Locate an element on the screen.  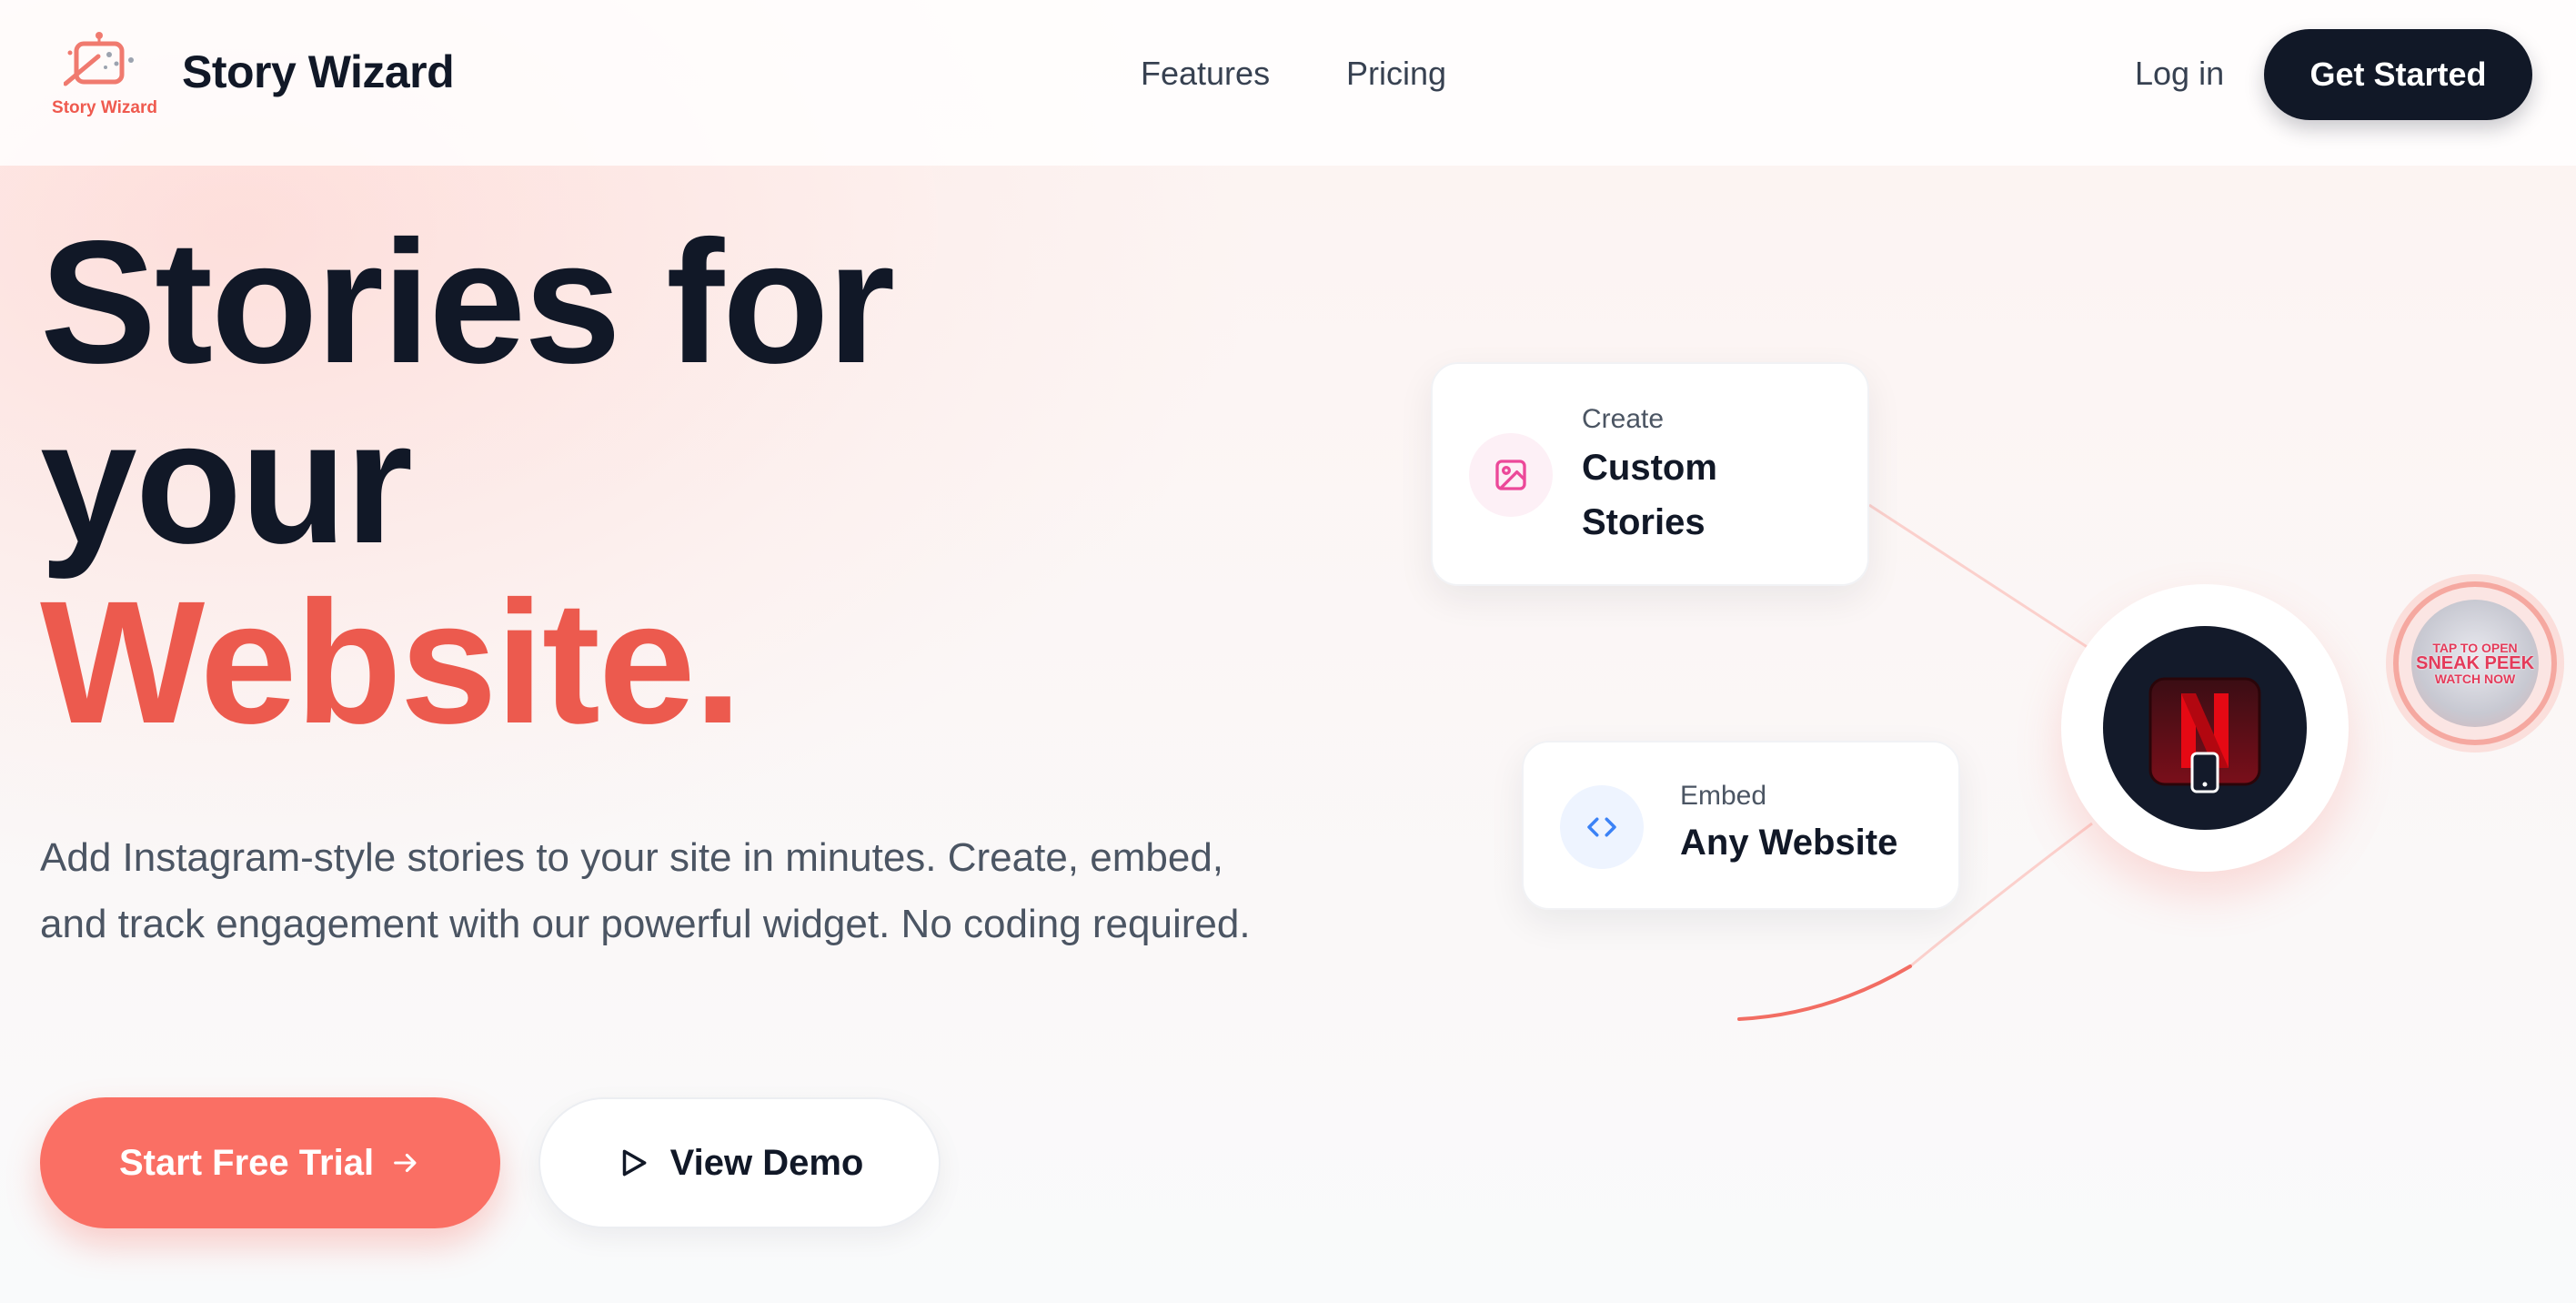
view-demo-button: View Demo is located at coordinates (739, 1162).